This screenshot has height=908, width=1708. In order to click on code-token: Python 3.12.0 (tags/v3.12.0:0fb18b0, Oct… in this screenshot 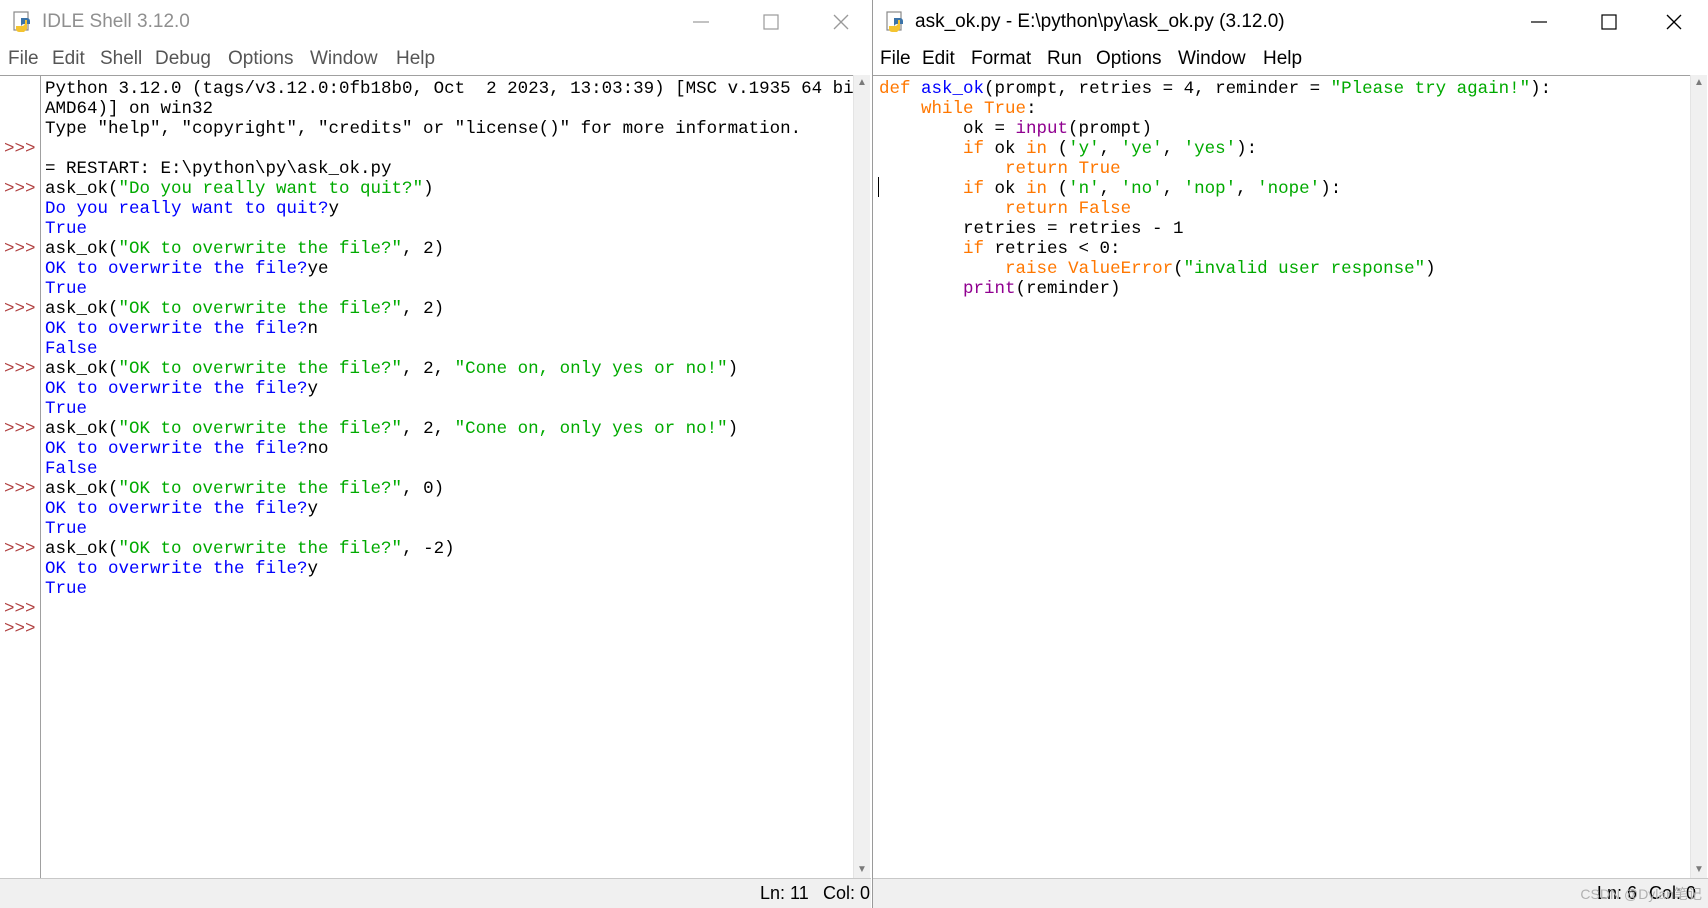, I will do `click(458, 89)`.